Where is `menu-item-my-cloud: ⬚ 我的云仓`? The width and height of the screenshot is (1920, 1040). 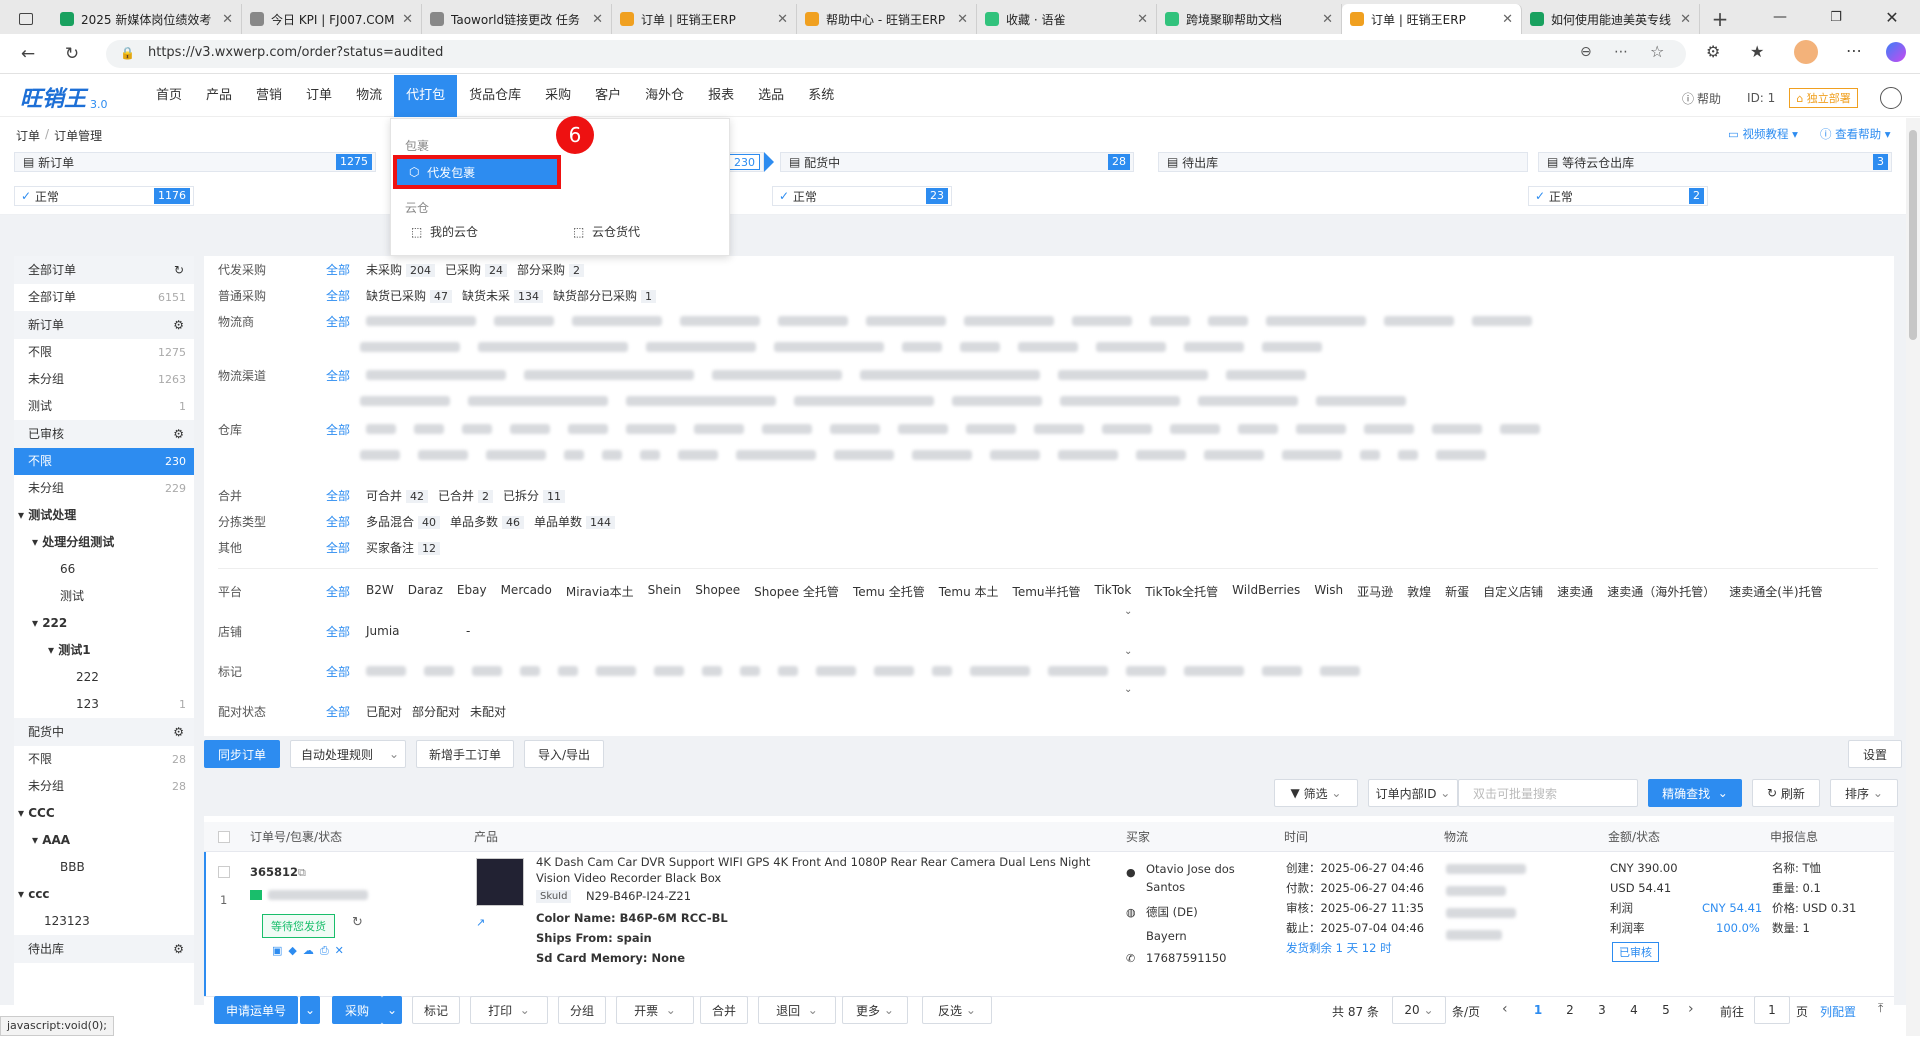 menu-item-my-cloud: ⬚ 我的云仓 is located at coordinates (444, 231).